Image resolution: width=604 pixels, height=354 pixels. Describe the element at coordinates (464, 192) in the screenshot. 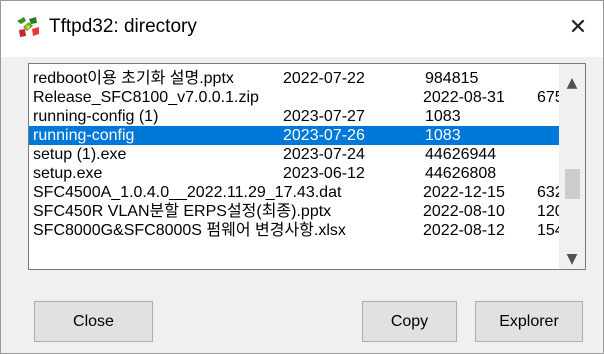

I see `file-date: 2022-12-15` at that location.